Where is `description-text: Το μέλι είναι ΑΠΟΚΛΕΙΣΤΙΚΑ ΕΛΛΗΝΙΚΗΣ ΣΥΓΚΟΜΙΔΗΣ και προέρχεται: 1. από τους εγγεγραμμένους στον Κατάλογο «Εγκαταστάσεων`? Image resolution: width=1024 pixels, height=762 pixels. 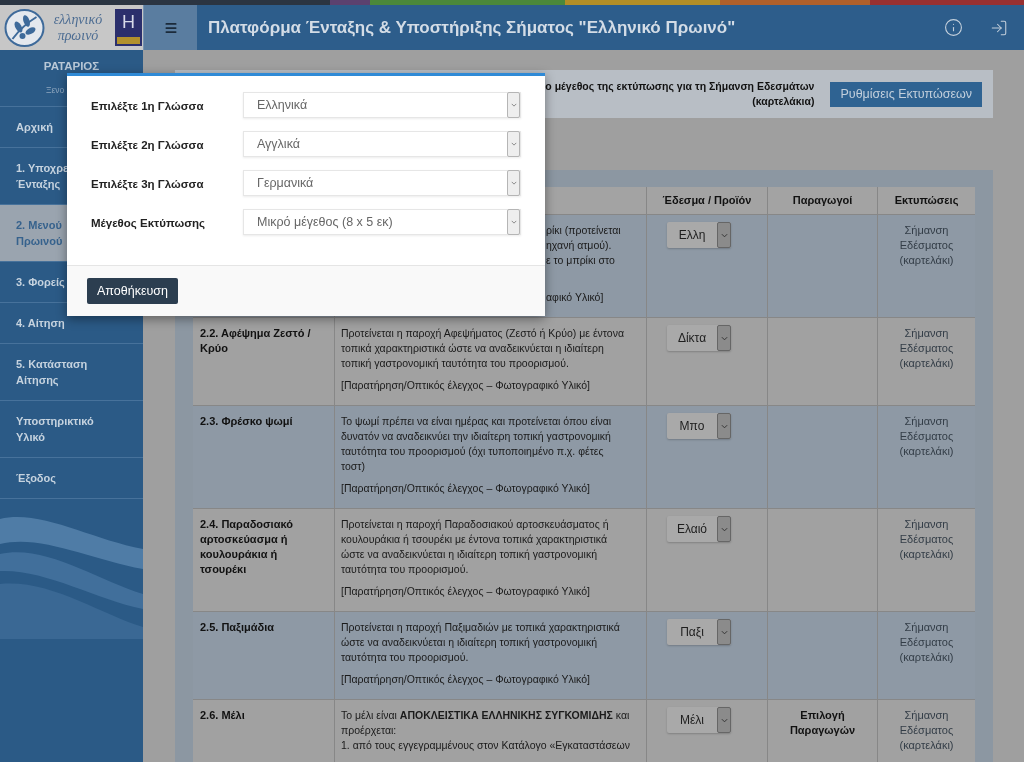
description-text: Το μέλι είναι ΑΠΟΚΛΕΙΣΤΙΚΑ ΕΛΛΗΝΙΚΗΣ ΣΥΓΚΟΜΙΔΗΣ και προέρχεται: 1. από τους εγγεγραμμένους στον Κατάλογο «Εγκαταστάσεων is located at coordinates (486, 730).